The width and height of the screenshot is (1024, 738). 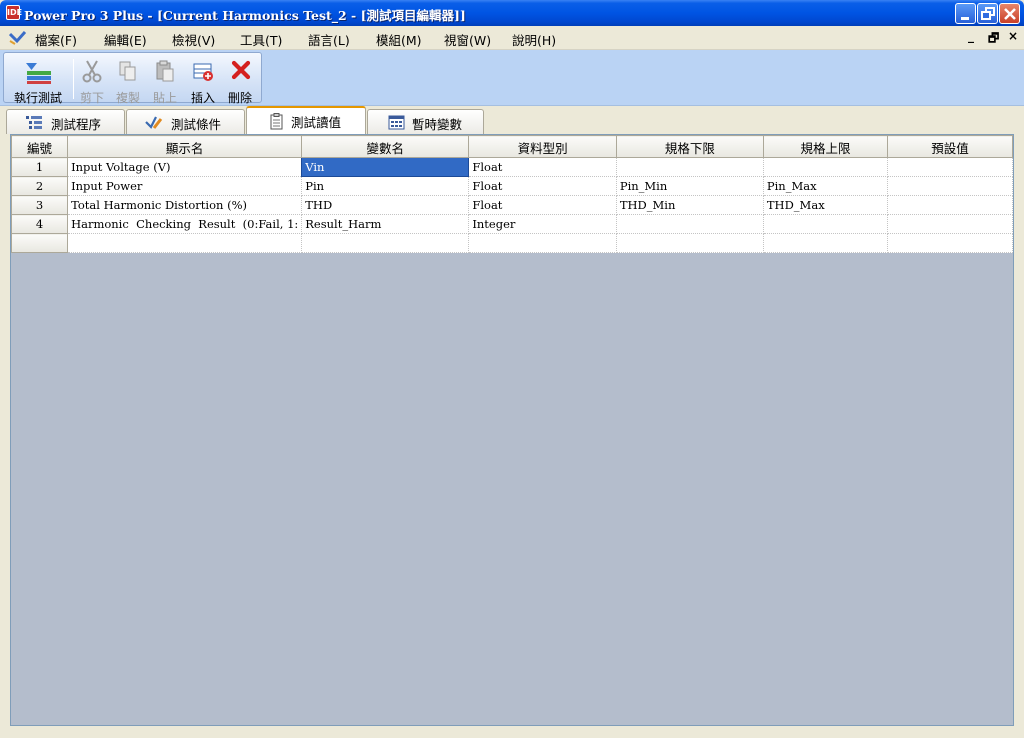 I want to click on column-header-display-name: 顯示名, so click(x=185, y=146).